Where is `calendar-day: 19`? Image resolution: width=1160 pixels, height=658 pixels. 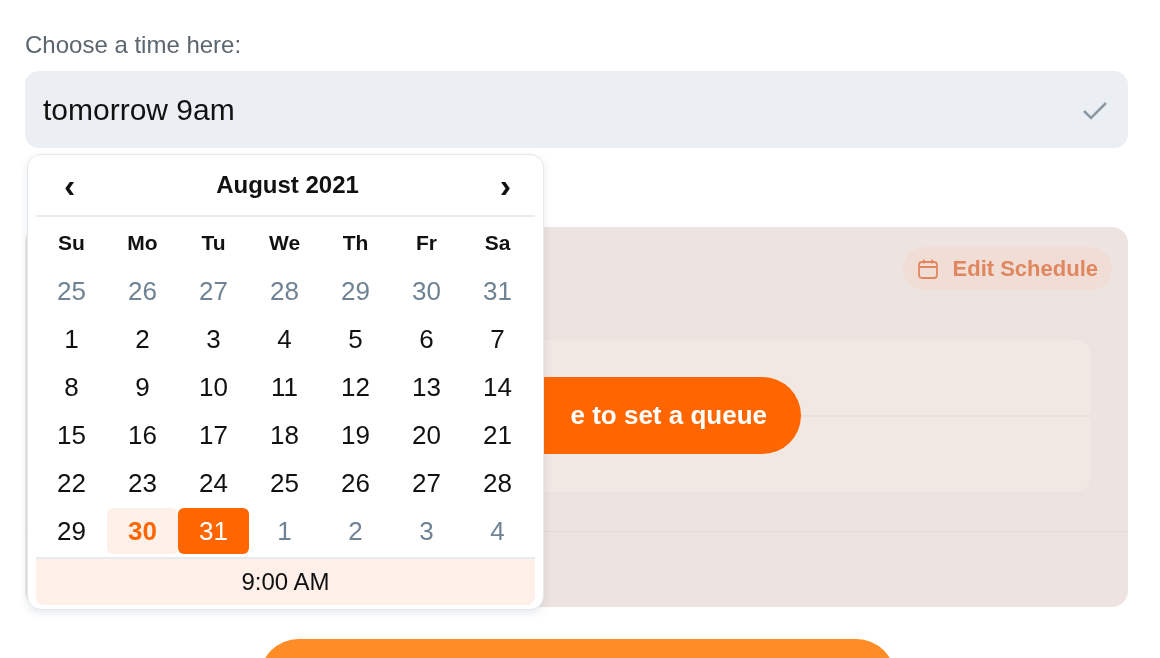 calendar-day: 19 is located at coordinates (355, 435).